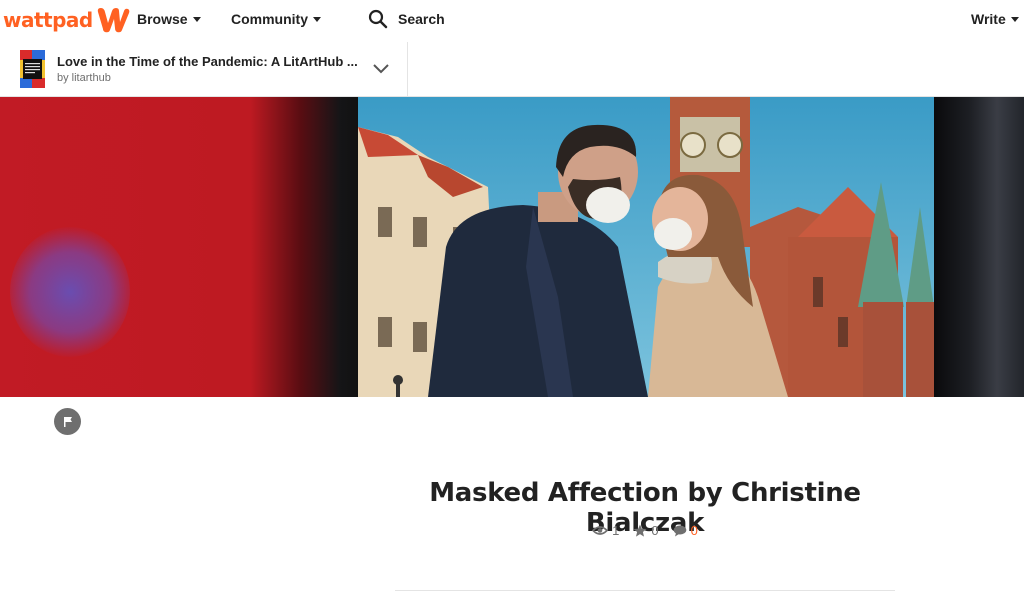 This screenshot has height=592, width=1024. I want to click on report-button, so click(67, 421).